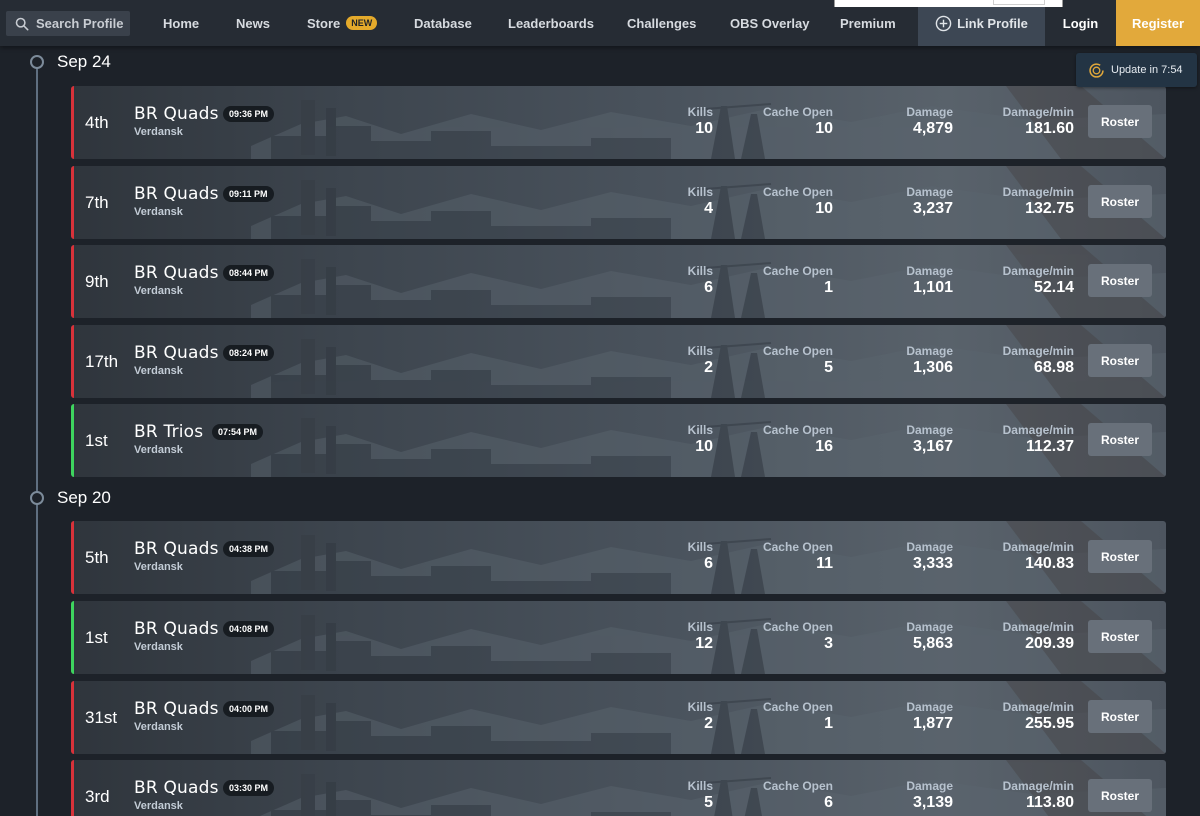  What do you see at coordinates (824, 446) in the screenshot?
I see `cache-open-value: 16` at bounding box center [824, 446].